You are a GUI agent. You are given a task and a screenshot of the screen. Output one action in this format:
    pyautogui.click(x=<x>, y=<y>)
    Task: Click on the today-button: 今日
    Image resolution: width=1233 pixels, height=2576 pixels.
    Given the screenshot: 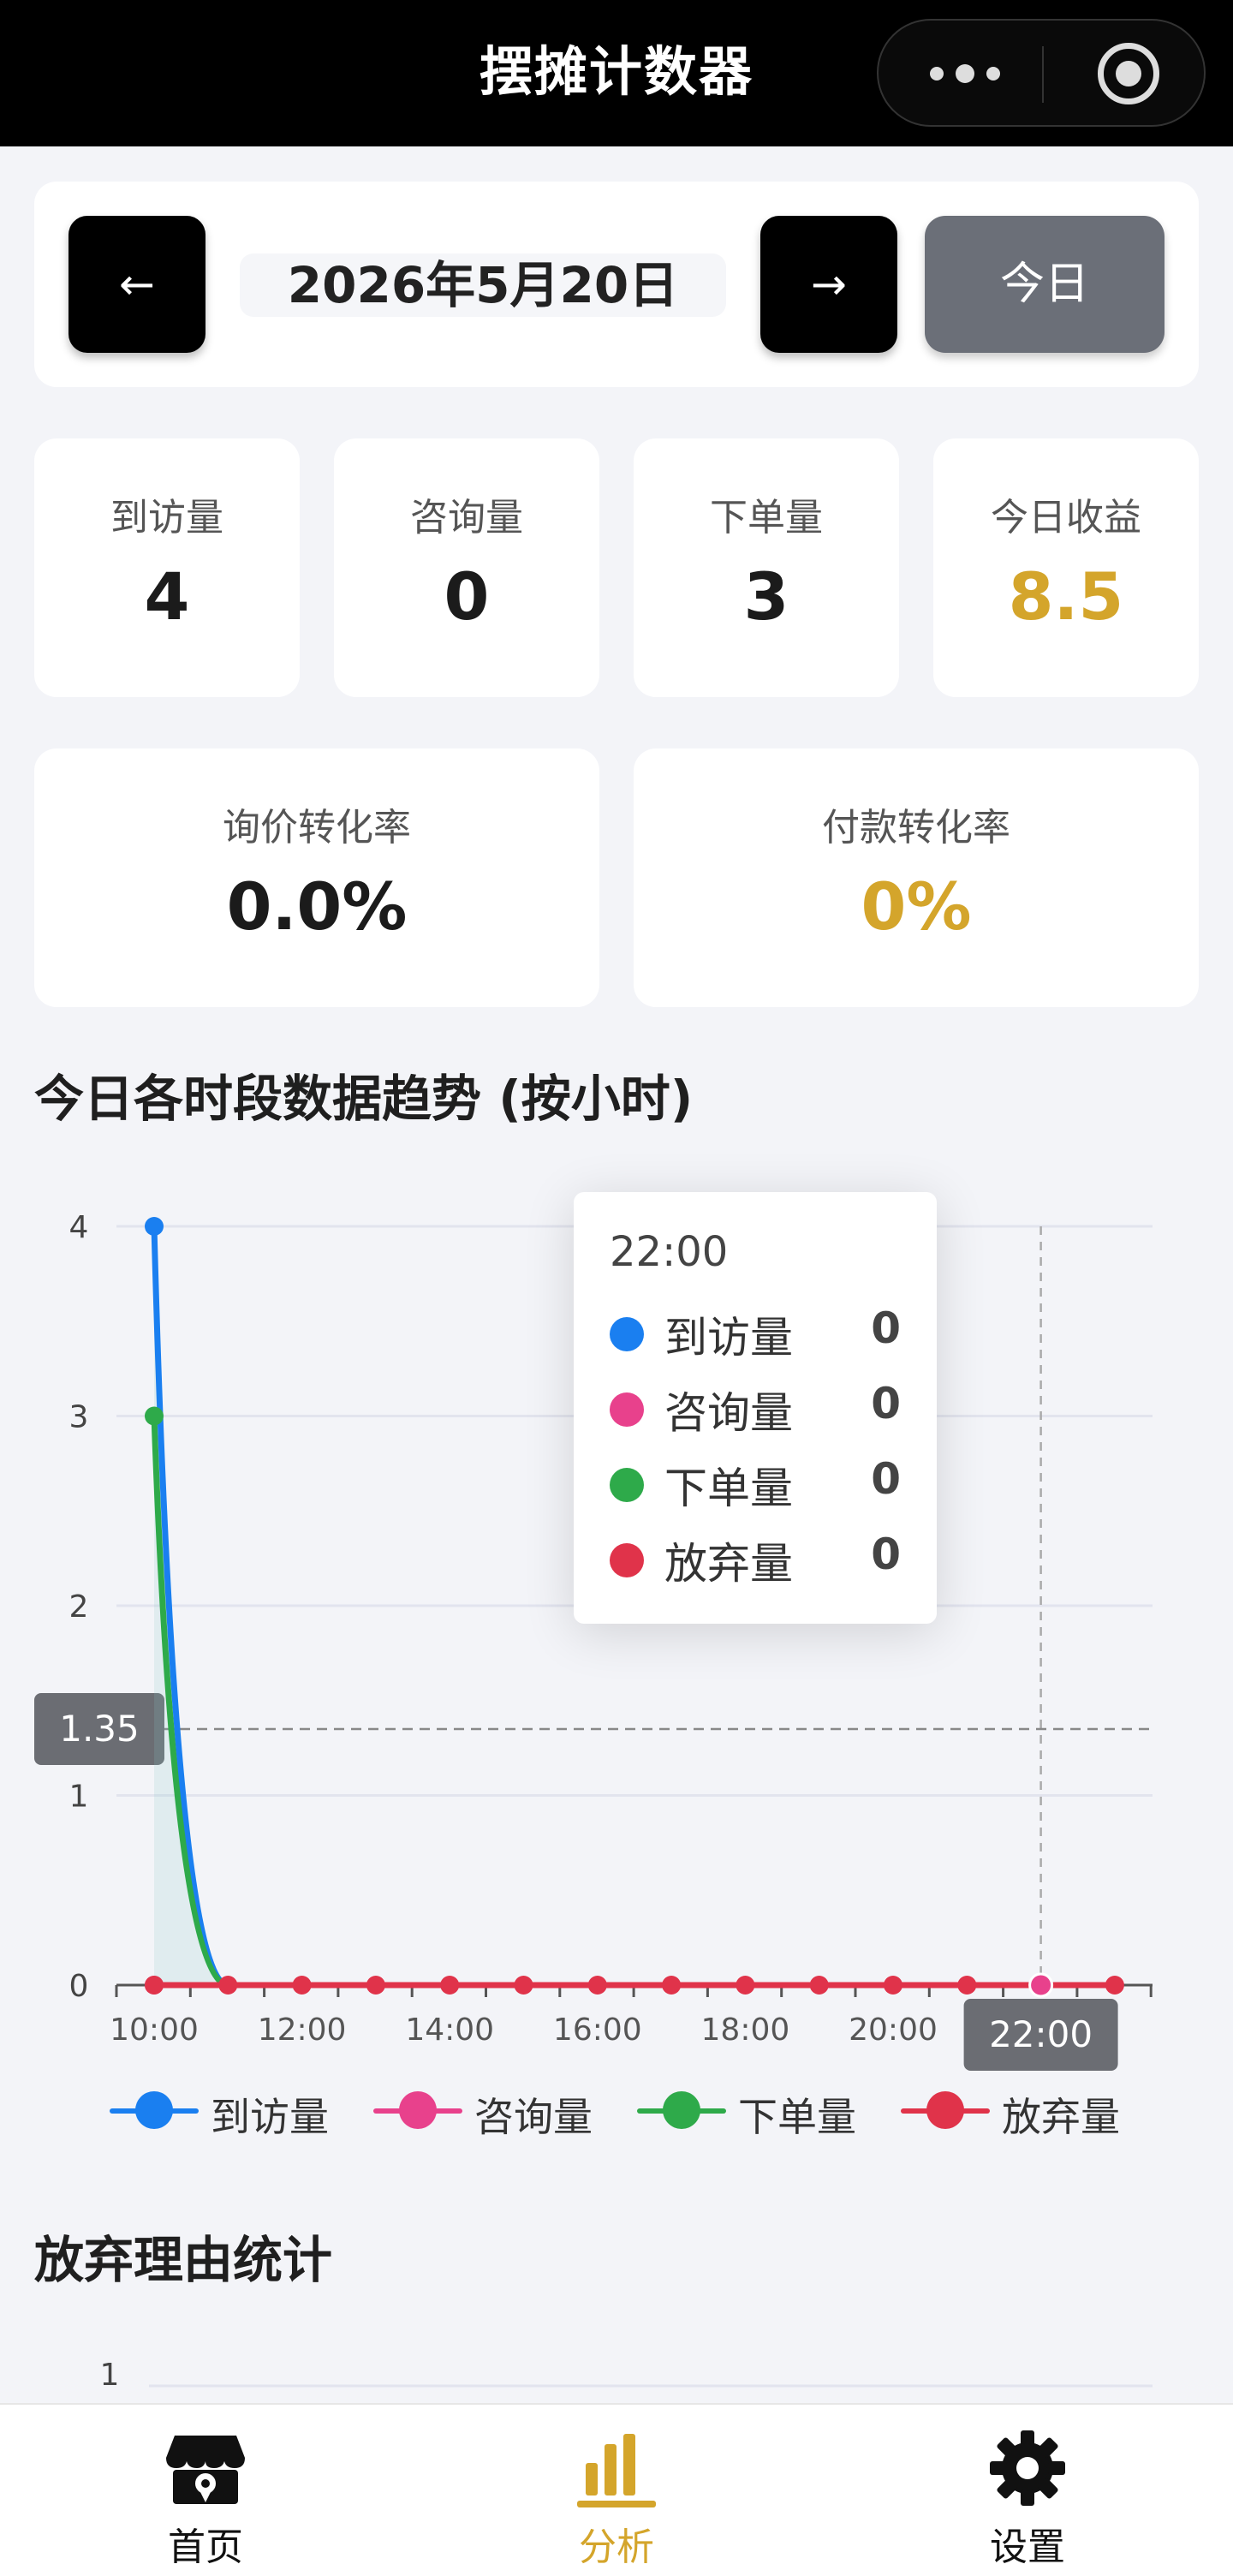 What is the action you would take?
    pyautogui.click(x=1044, y=284)
    